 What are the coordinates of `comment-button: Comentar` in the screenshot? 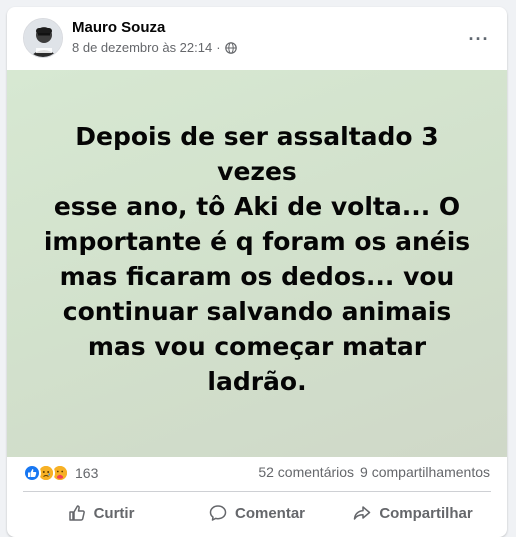 It's located at (257, 513).